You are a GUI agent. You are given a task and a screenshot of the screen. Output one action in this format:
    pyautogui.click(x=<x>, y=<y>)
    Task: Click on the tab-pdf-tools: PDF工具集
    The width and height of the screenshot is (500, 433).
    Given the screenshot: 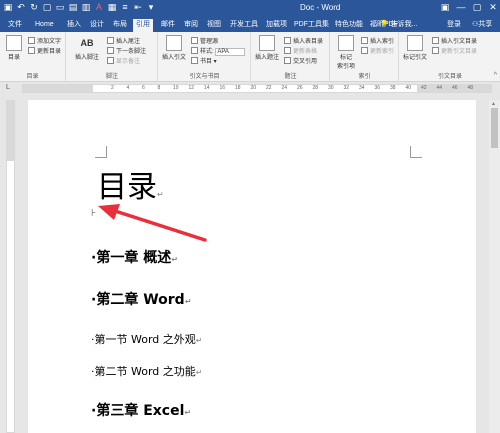 What is the action you would take?
    pyautogui.click(x=311, y=25)
    